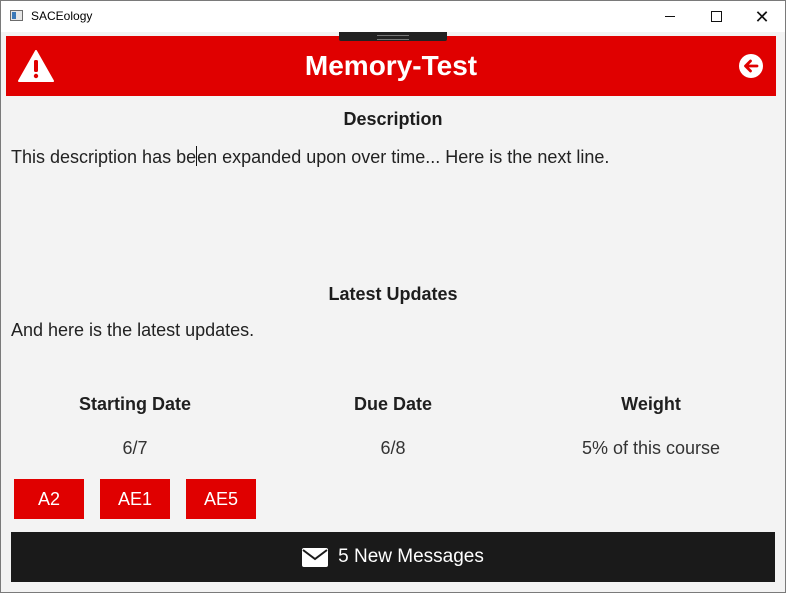 This screenshot has height=593, width=786. What do you see at coordinates (62, 16) in the screenshot?
I see `window-title: SACEology` at bounding box center [62, 16].